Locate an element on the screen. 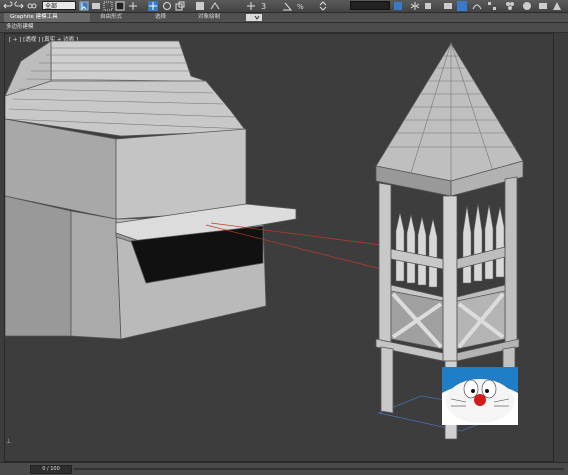  graphite-icon is located at coordinates (462, 6).